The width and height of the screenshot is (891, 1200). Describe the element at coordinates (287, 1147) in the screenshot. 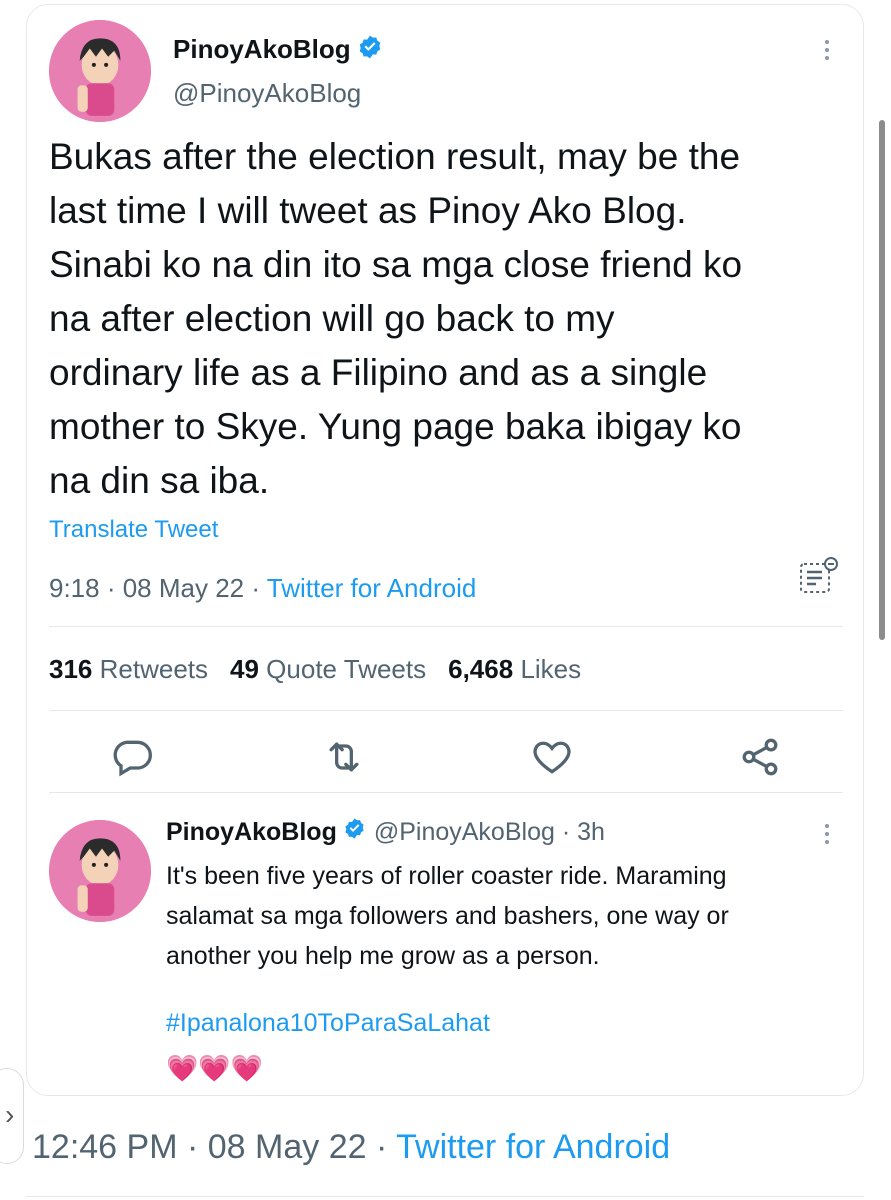

I see `footer-date: 08 May 22` at that location.